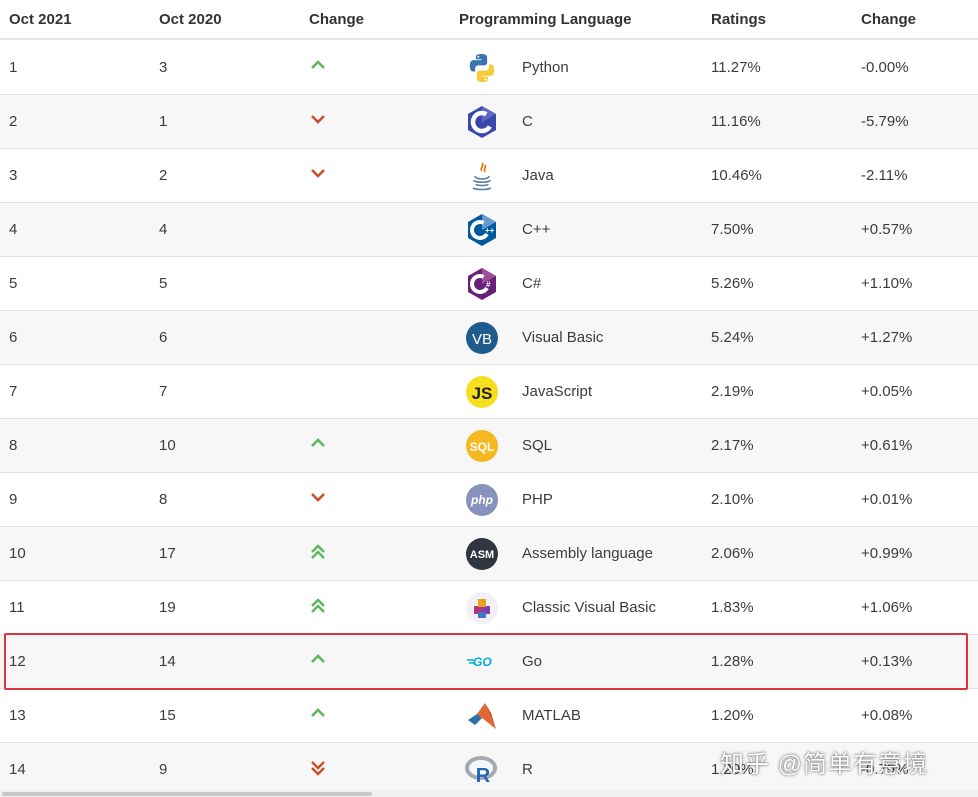  What do you see at coordinates (536, 229) in the screenshot?
I see `language-name: C++` at bounding box center [536, 229].